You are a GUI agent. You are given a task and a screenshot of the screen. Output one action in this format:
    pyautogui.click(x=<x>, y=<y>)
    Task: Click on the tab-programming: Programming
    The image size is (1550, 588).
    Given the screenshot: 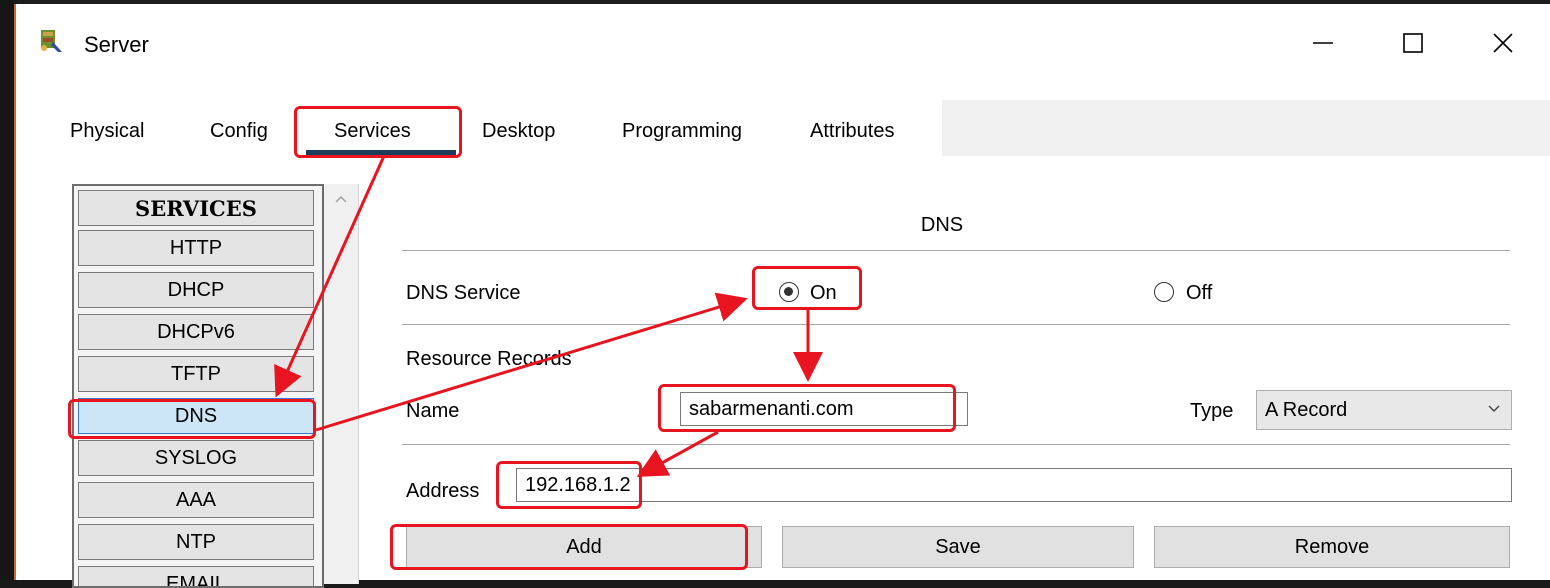 What is the action you would take?
    pyautogui.click(x=682, y=131)
    